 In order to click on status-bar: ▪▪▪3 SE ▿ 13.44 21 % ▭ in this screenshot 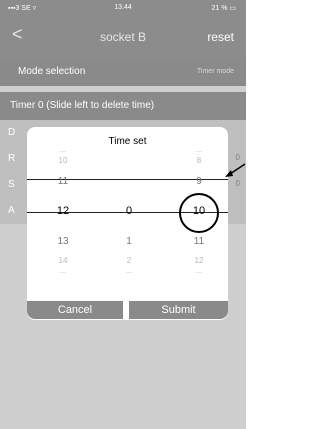, I will do `click(123, 8)`.